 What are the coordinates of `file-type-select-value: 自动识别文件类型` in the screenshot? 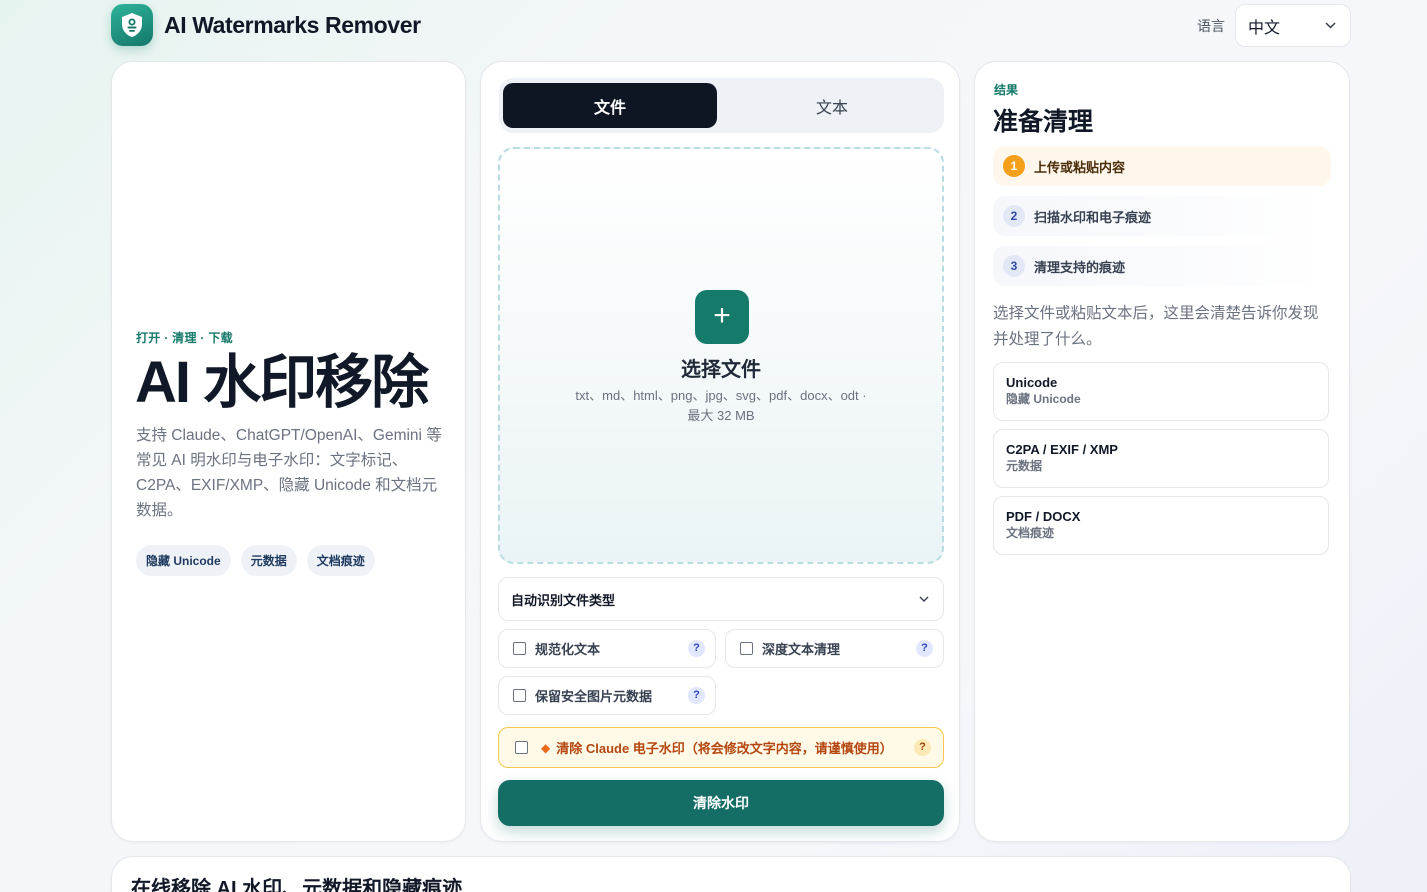 It's located at (563, 600).